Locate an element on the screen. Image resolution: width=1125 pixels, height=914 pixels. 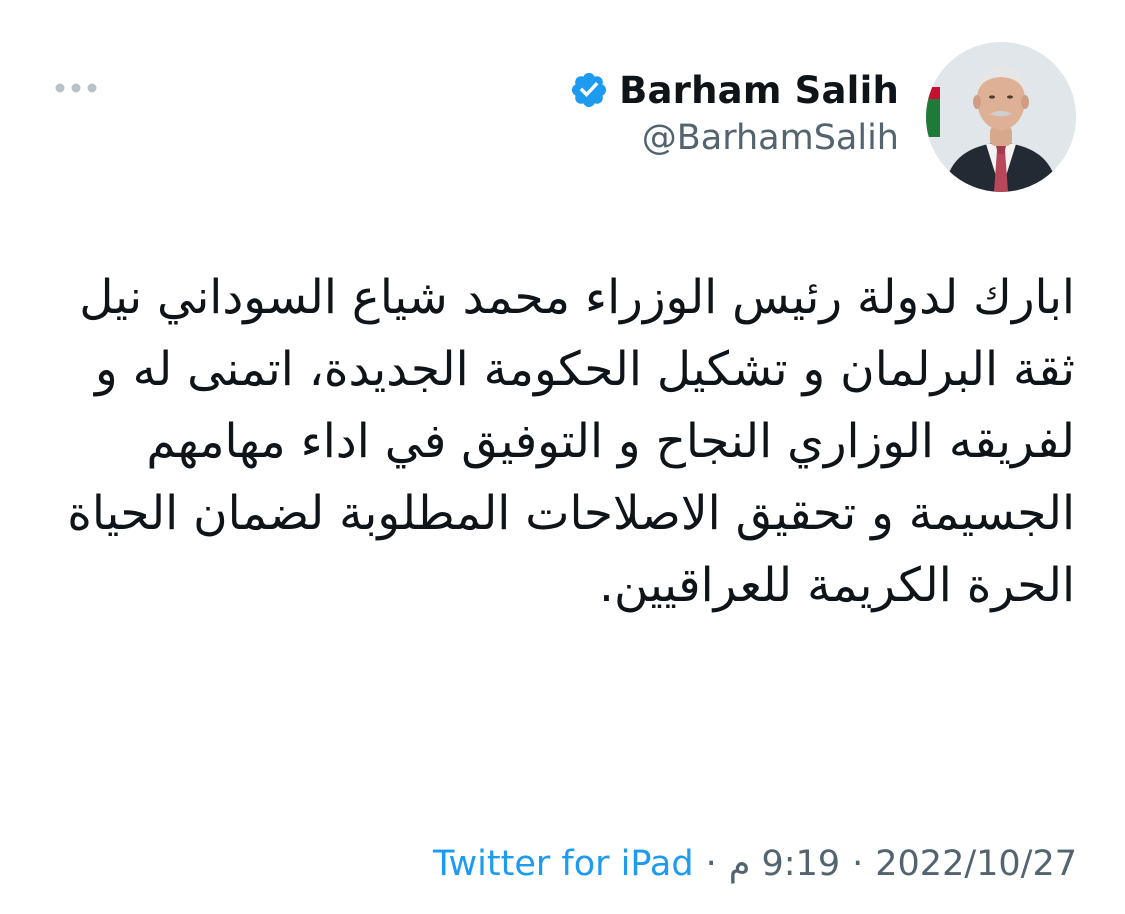
tweet-metadata: Twitter for iPad · 9:19 م · 2022/10/27 is located at coordinates (755, 864).